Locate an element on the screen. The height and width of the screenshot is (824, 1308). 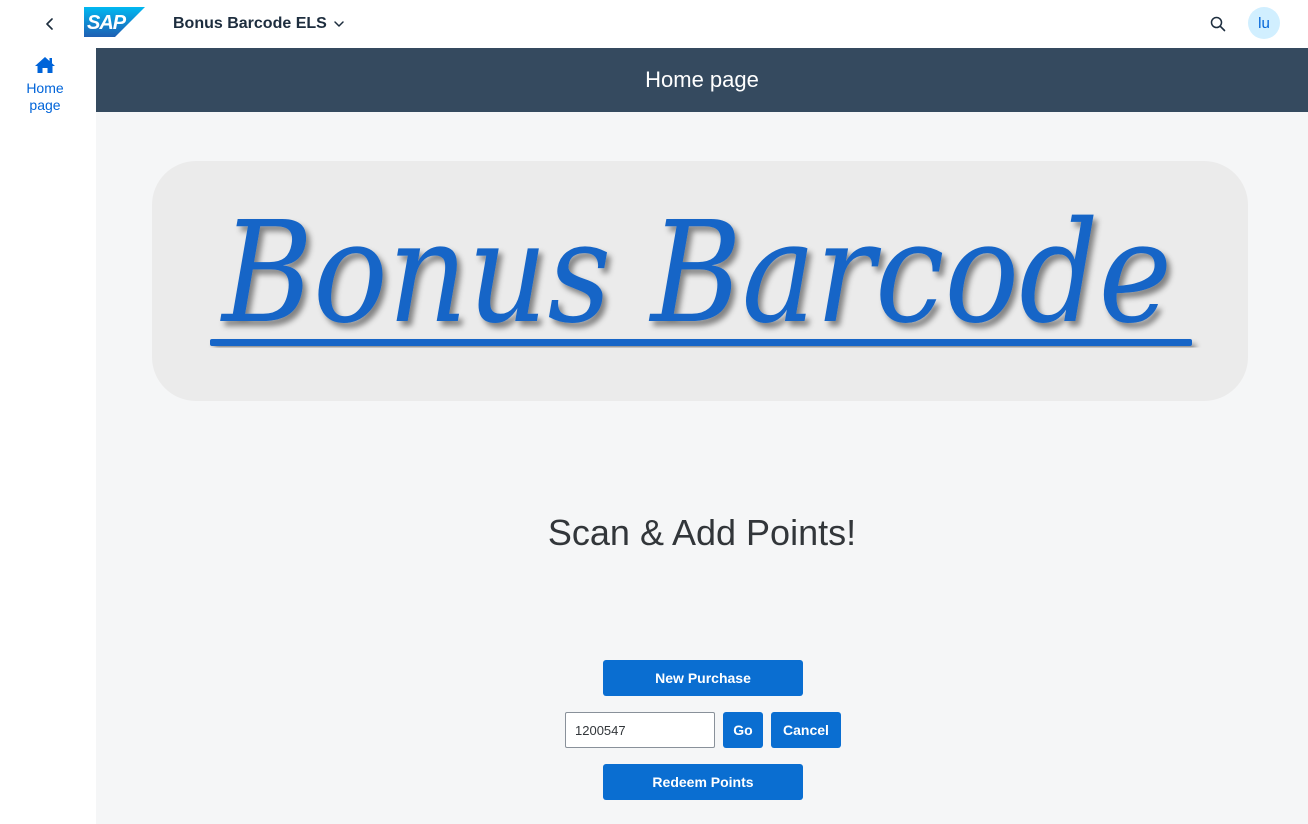
avatar-initials: lu is located at coordinates (1264, 23).